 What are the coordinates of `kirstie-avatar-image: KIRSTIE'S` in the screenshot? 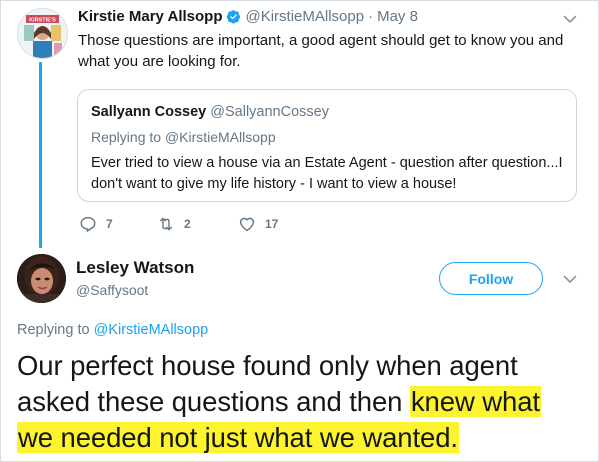 It's located at (42, 33).